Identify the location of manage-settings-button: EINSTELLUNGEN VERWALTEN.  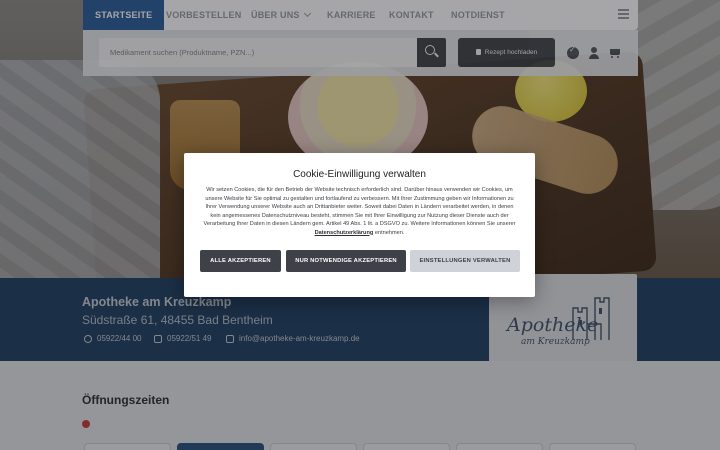
(465, 261).